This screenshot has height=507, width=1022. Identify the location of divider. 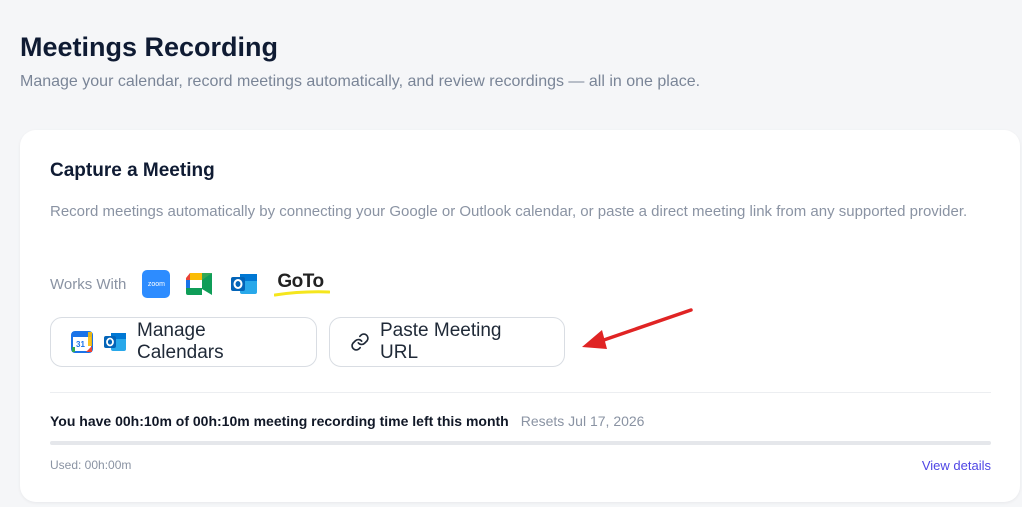
(520, 392).